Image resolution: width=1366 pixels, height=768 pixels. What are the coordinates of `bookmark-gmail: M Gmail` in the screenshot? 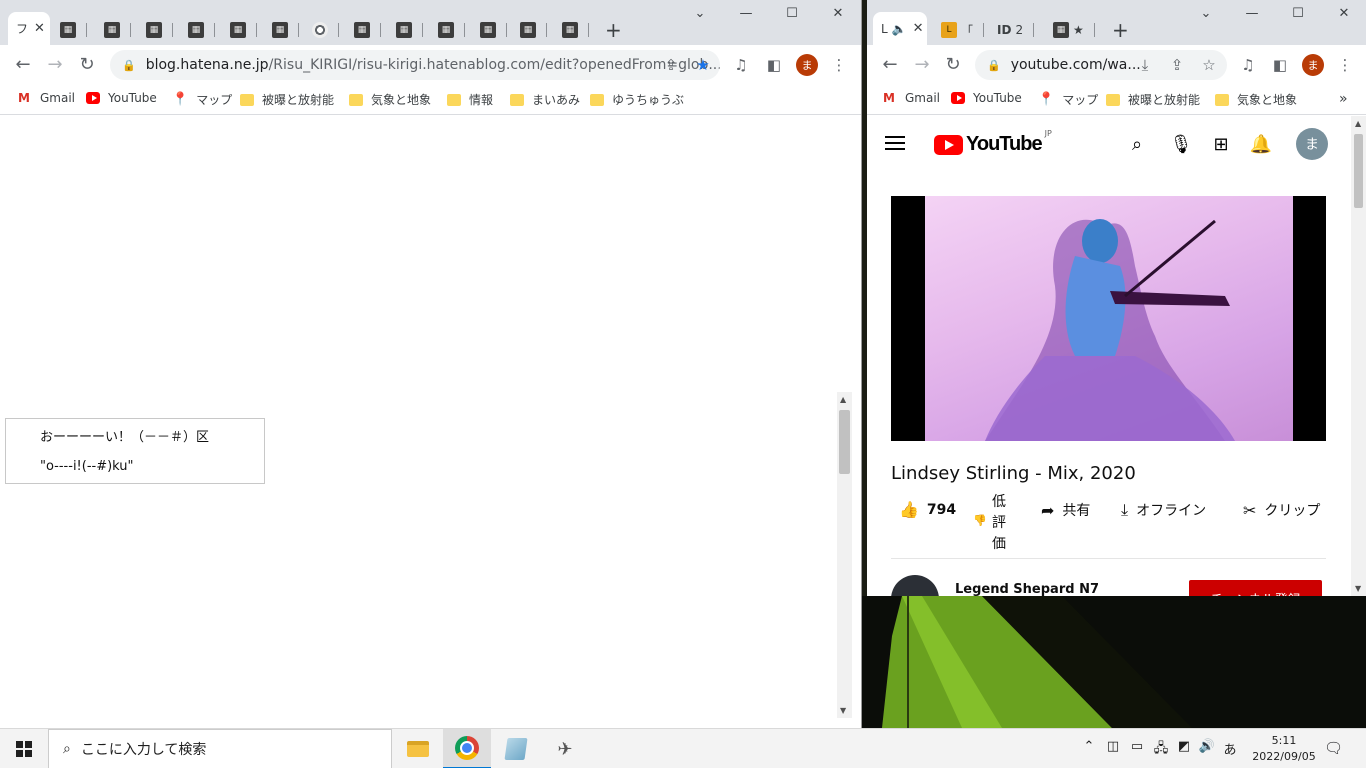 It's located at (910, 98).